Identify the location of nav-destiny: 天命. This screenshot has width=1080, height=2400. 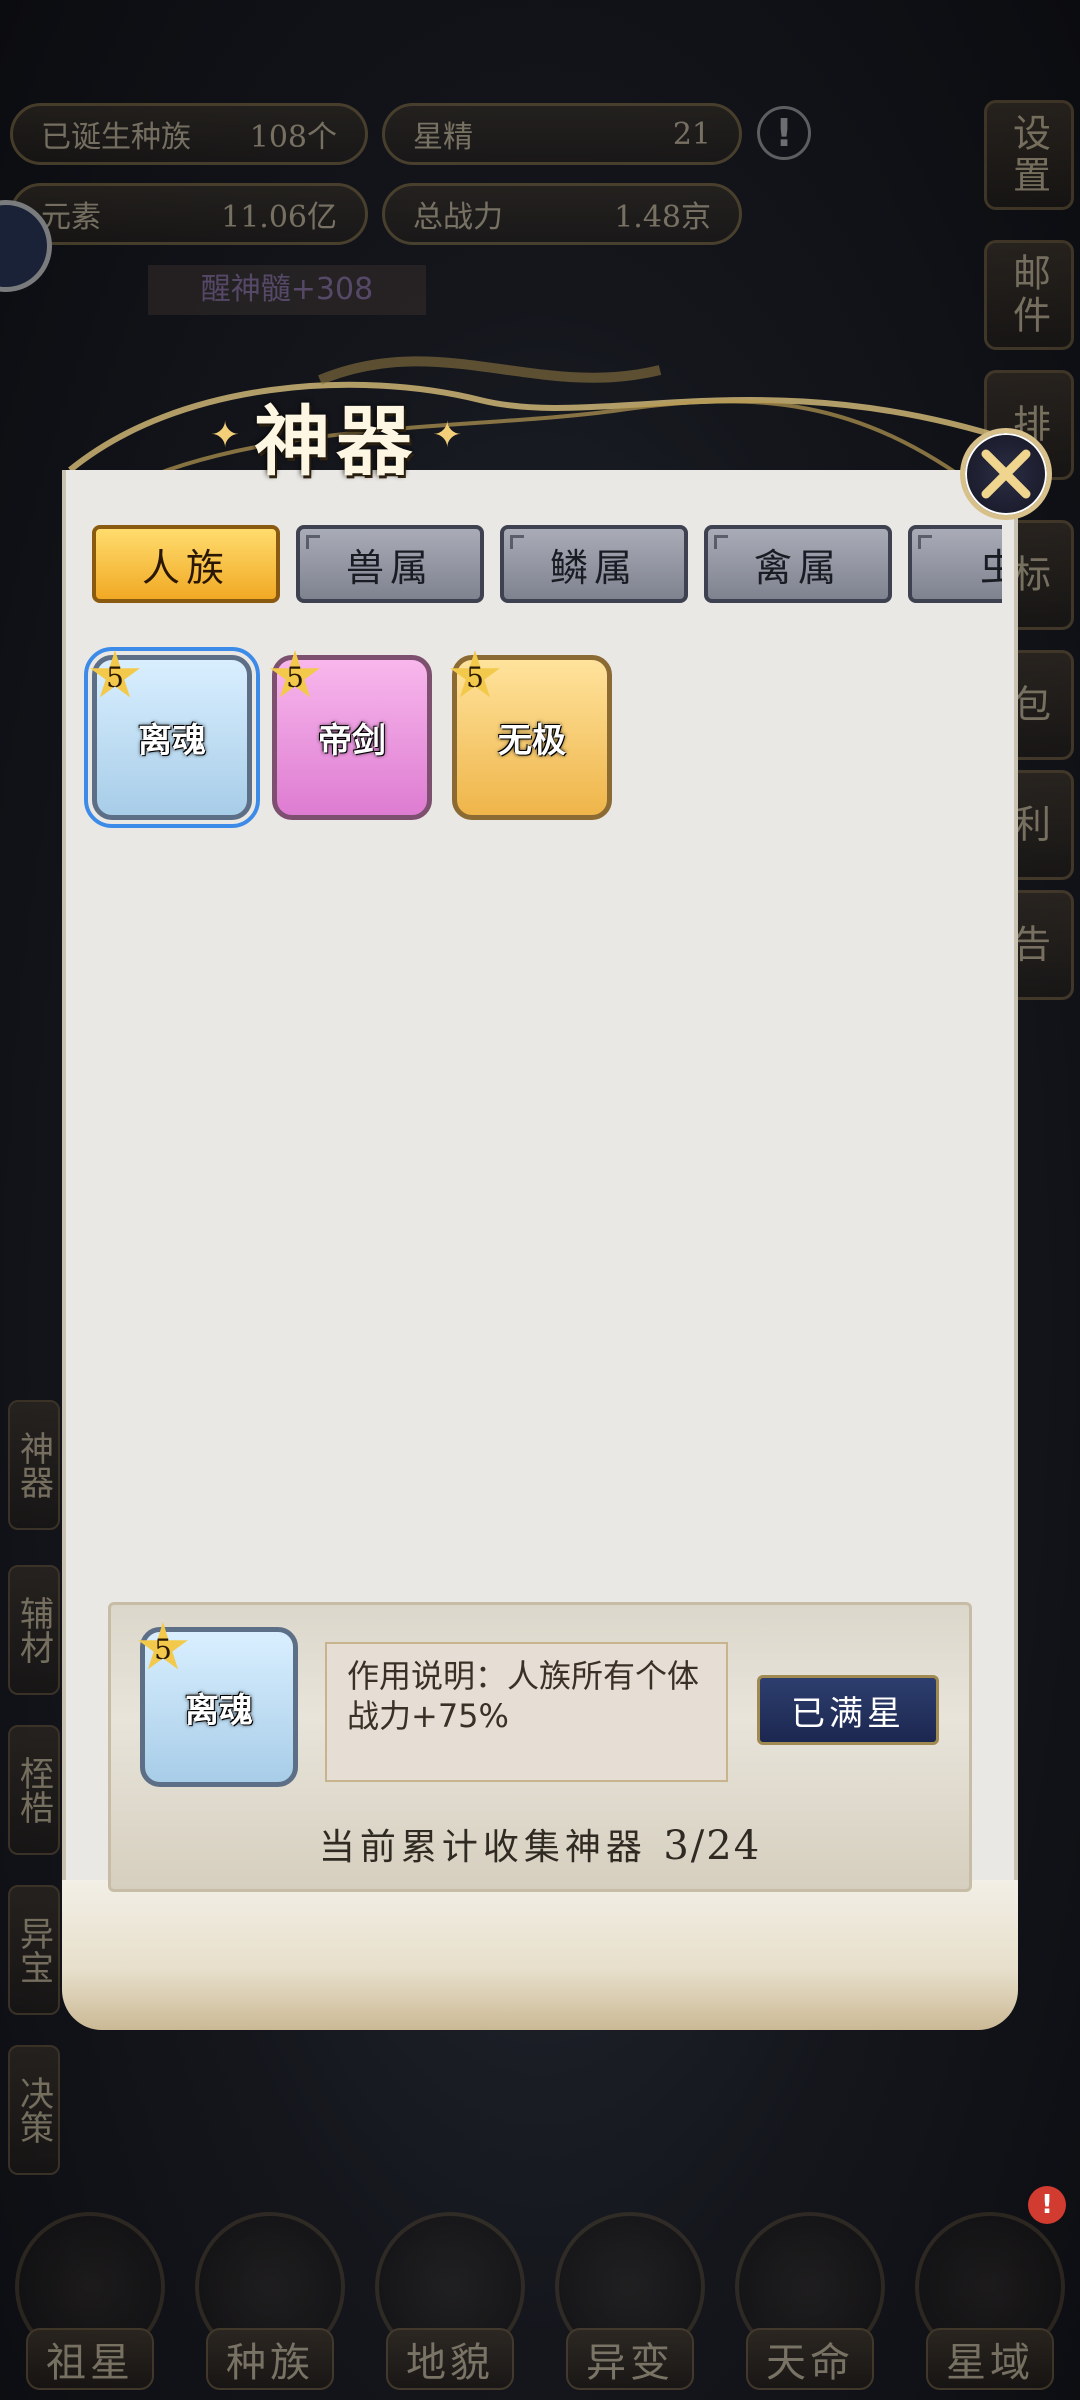
(810, 2302).